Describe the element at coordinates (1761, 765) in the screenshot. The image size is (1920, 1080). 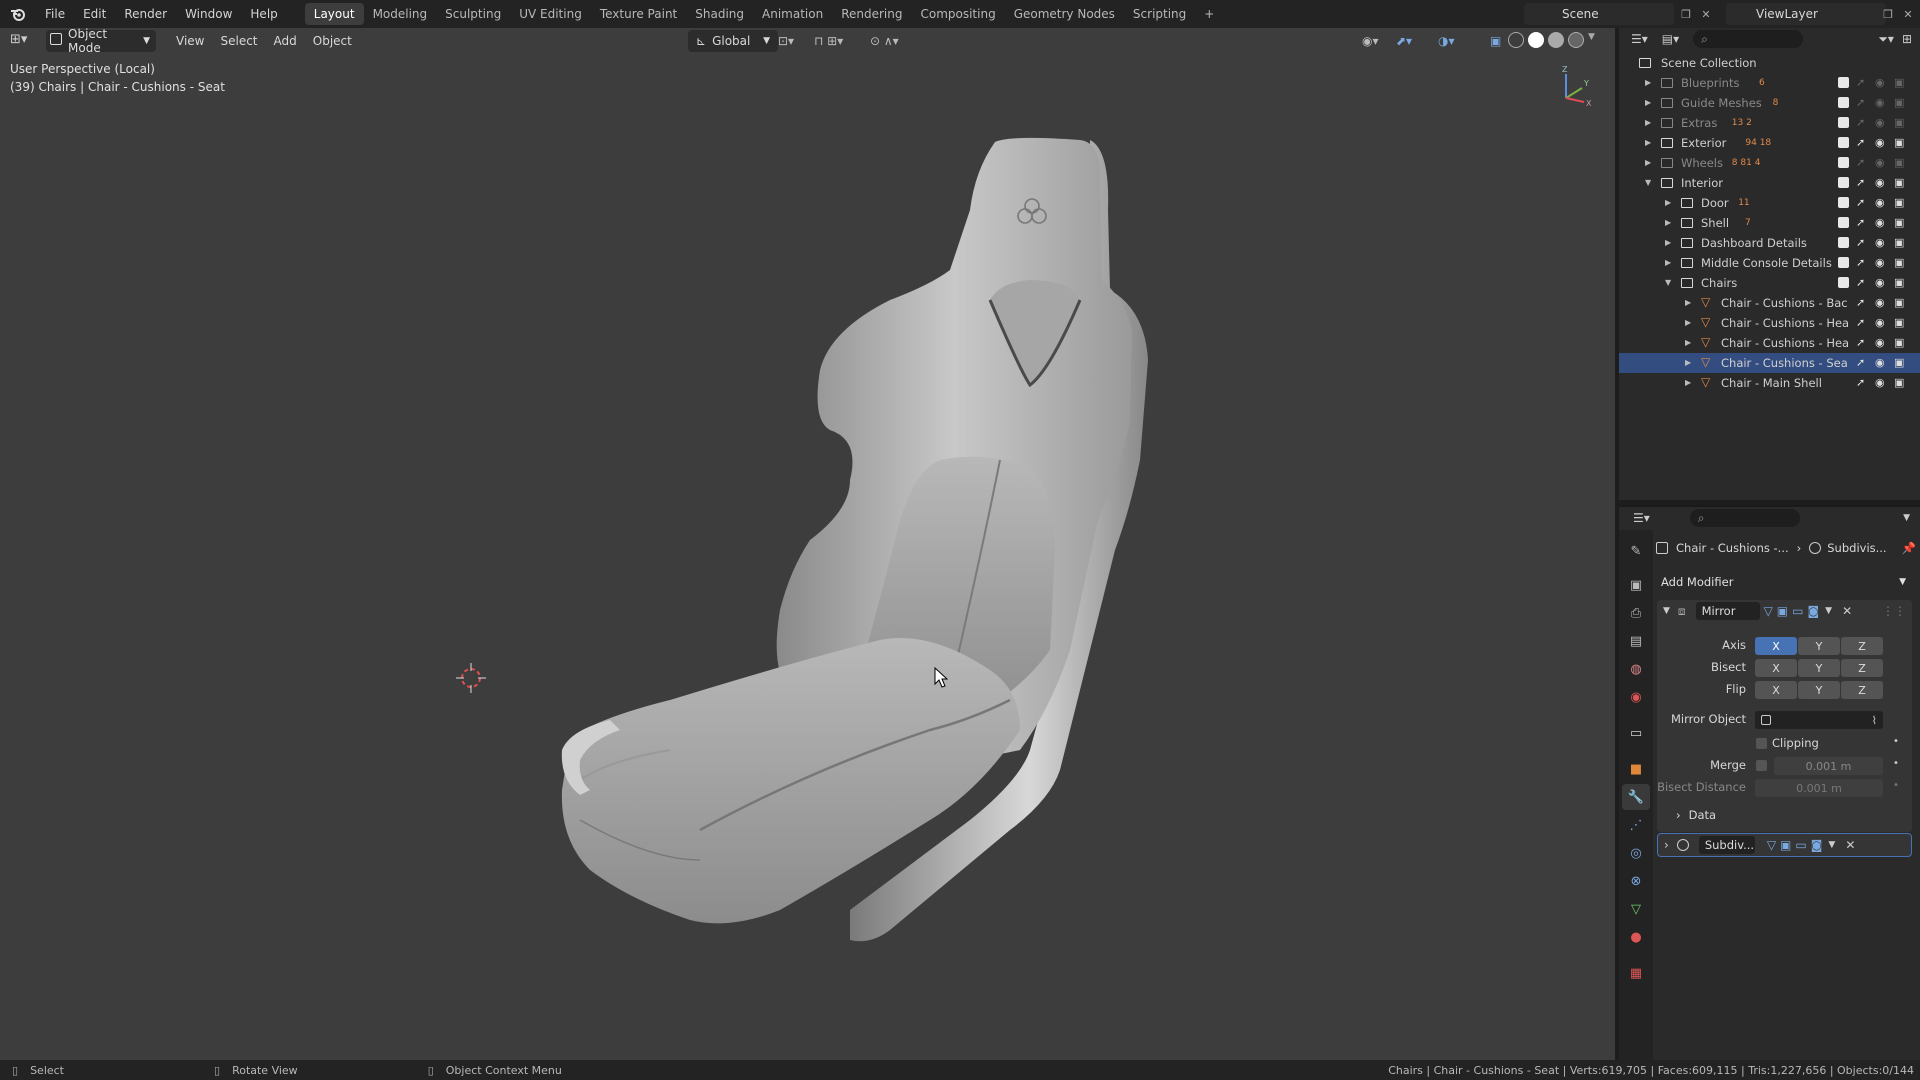
I see `merge-checkbox` at that location.